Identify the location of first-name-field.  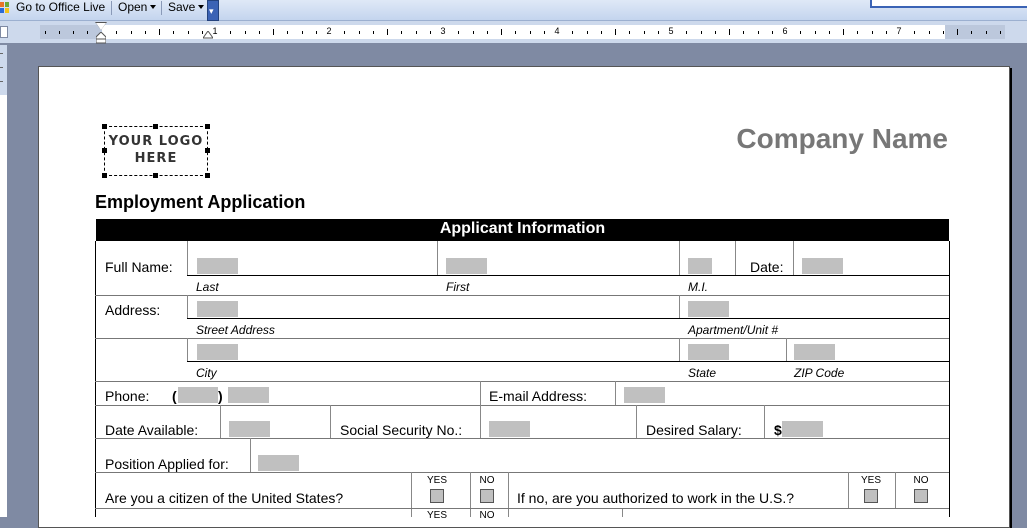
(466, 266).